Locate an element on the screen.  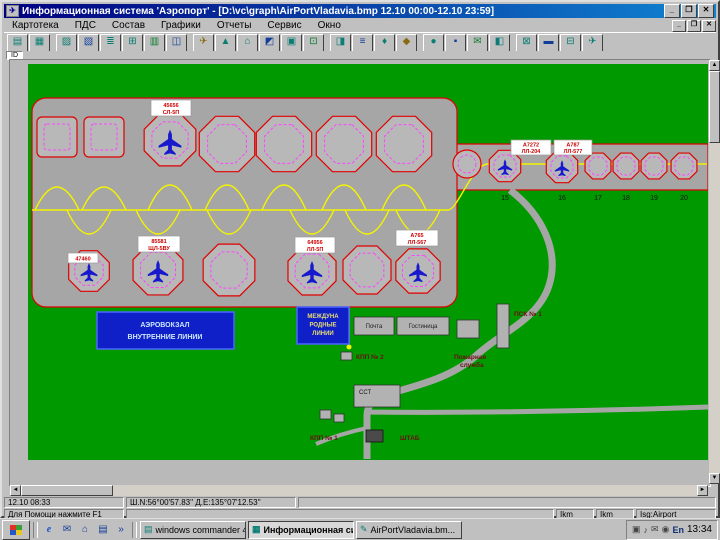
horizontal-scroll-thumb is located at coordinates (67, 490).